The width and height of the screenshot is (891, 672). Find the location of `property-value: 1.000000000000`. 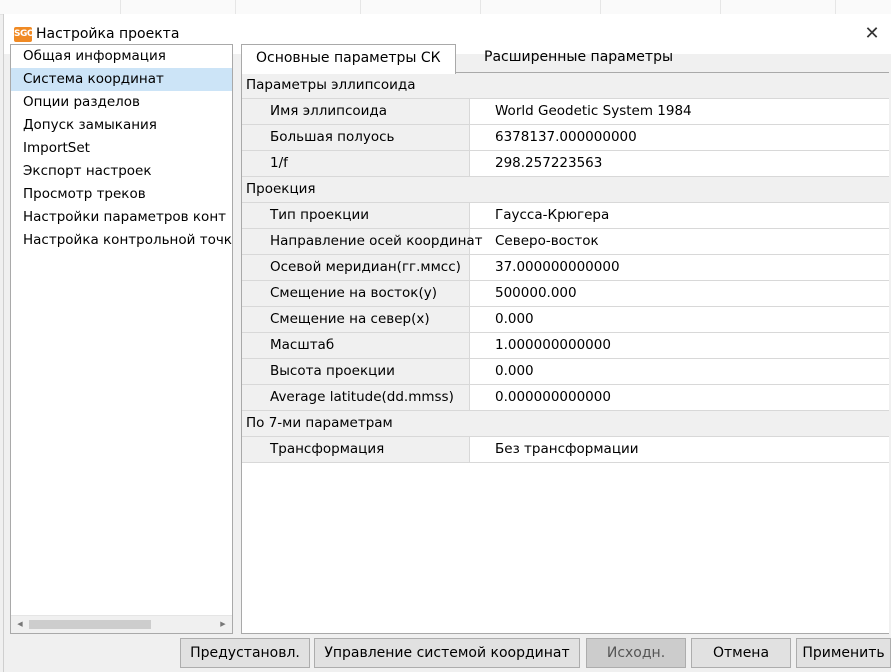

property-value: 1.000000000000 is located at coordinates (553, 345).